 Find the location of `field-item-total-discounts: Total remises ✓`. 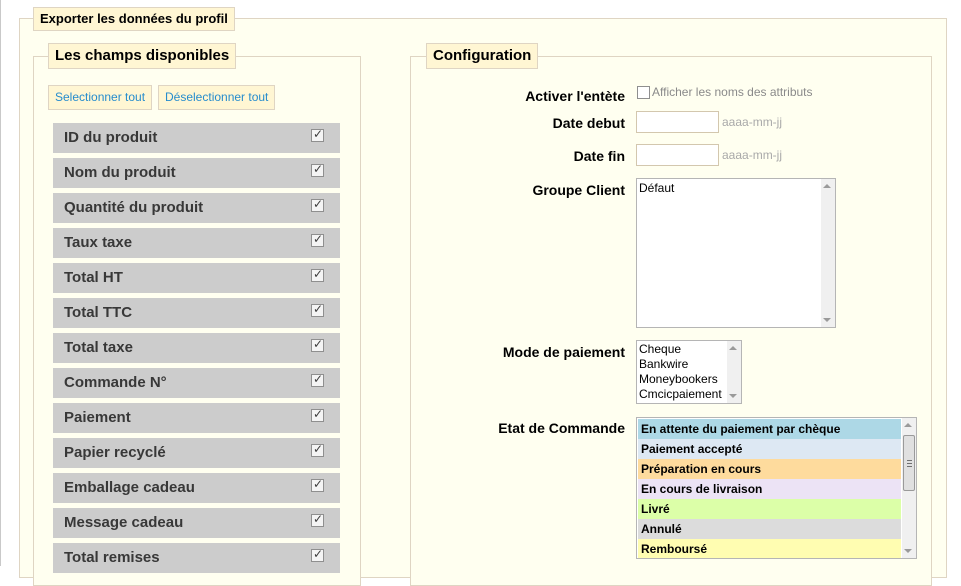

field-item-total-discounts: Total remises ✓ is located at coordinates (196, 558).